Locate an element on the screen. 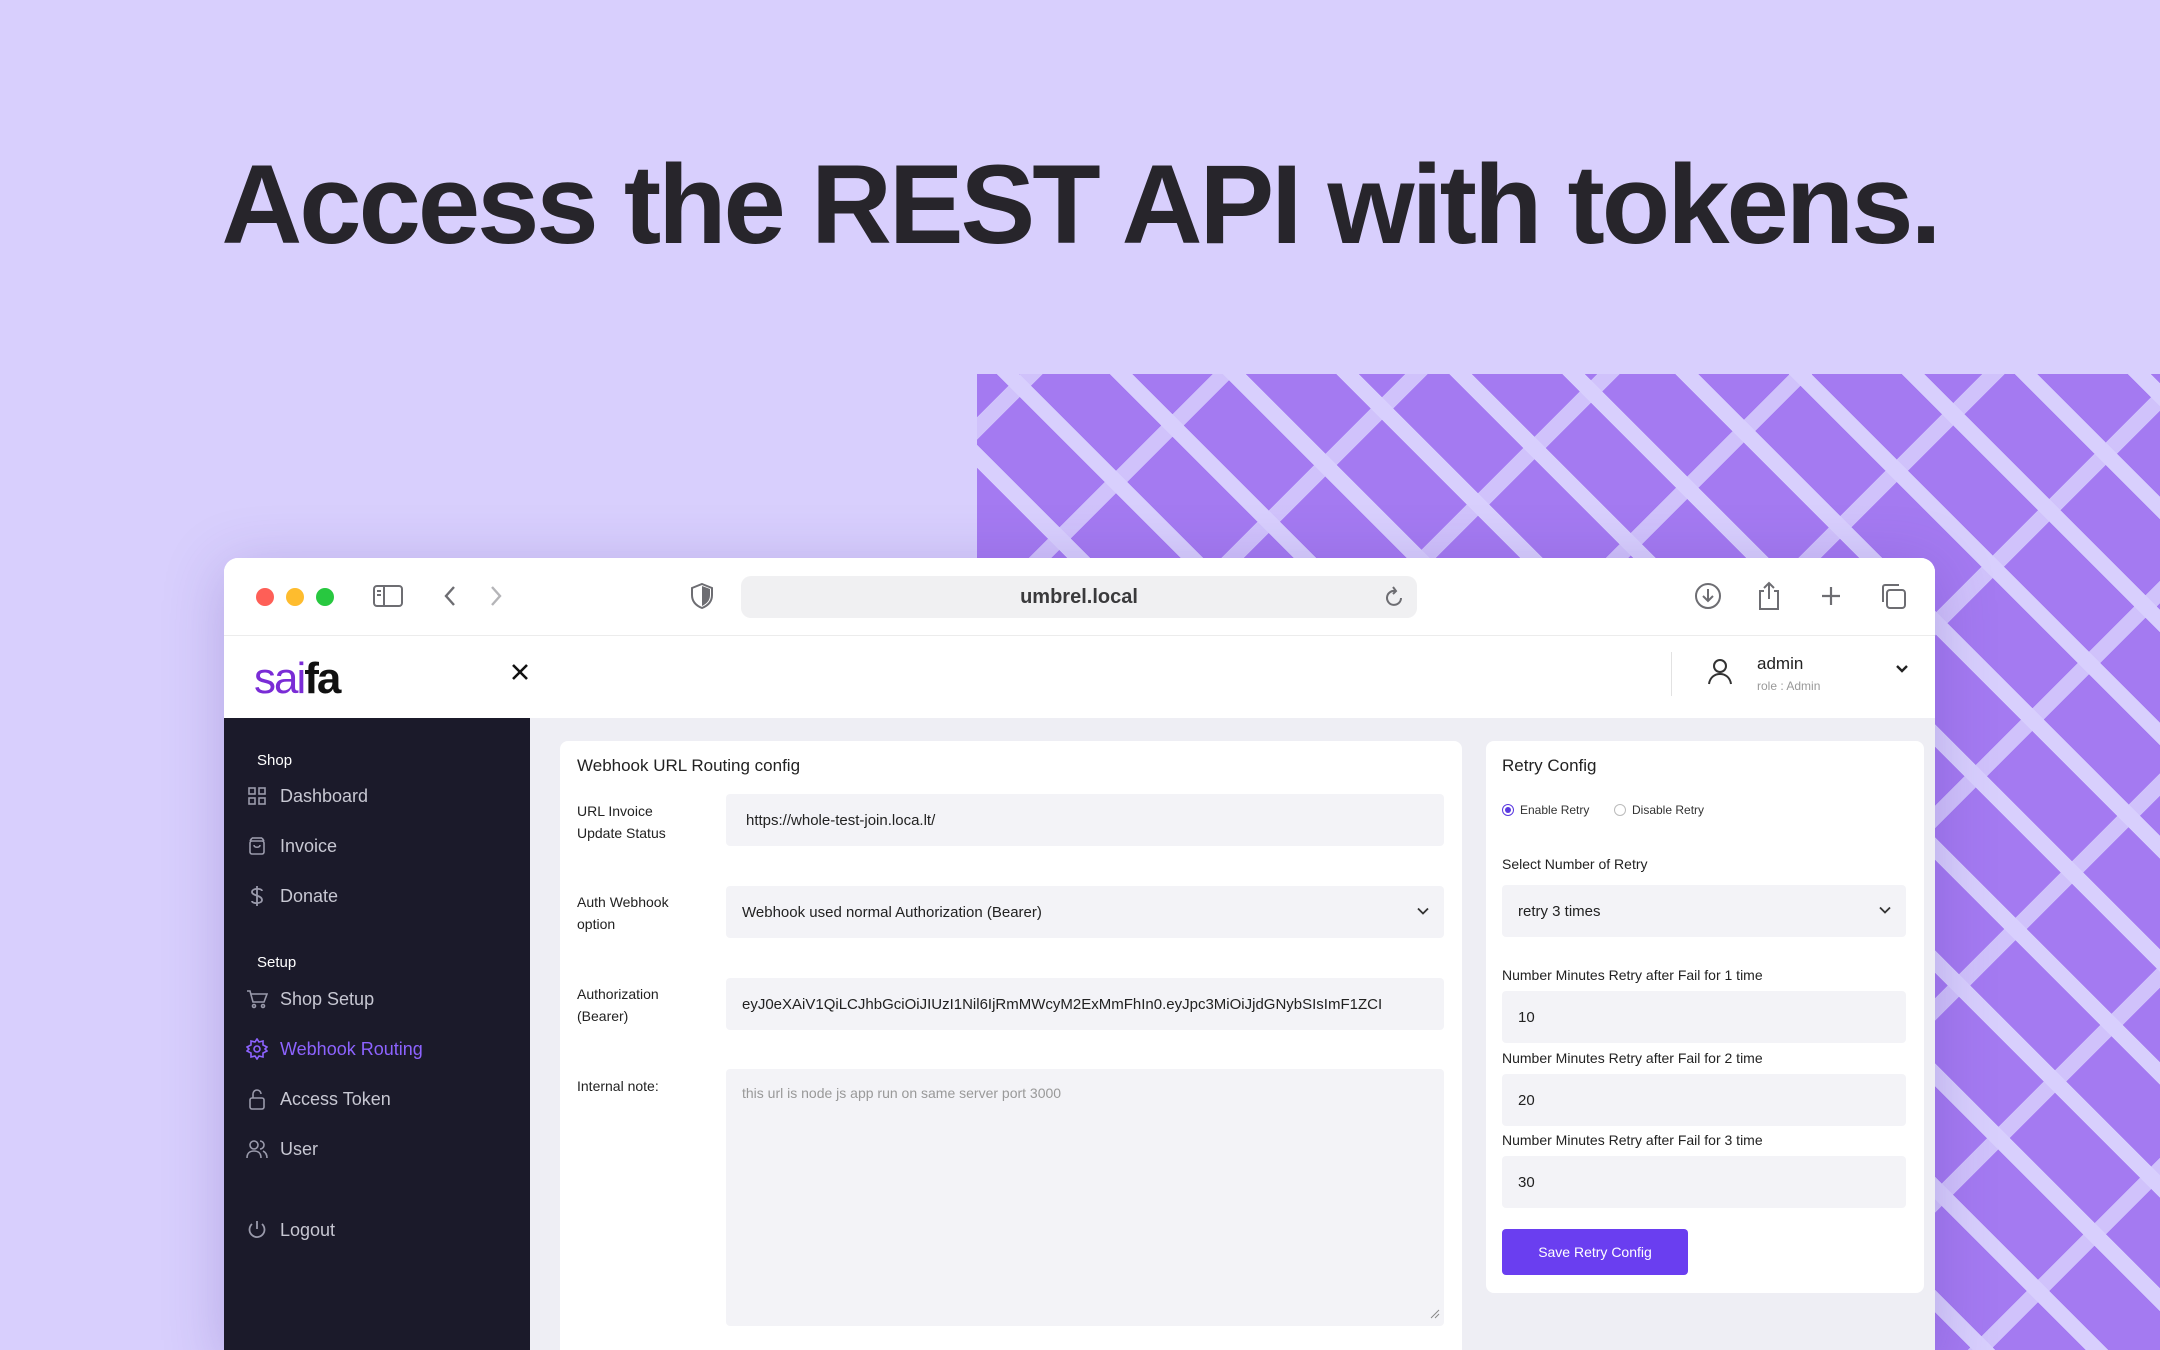  dollar-icon is located at coordinates (257, 896).